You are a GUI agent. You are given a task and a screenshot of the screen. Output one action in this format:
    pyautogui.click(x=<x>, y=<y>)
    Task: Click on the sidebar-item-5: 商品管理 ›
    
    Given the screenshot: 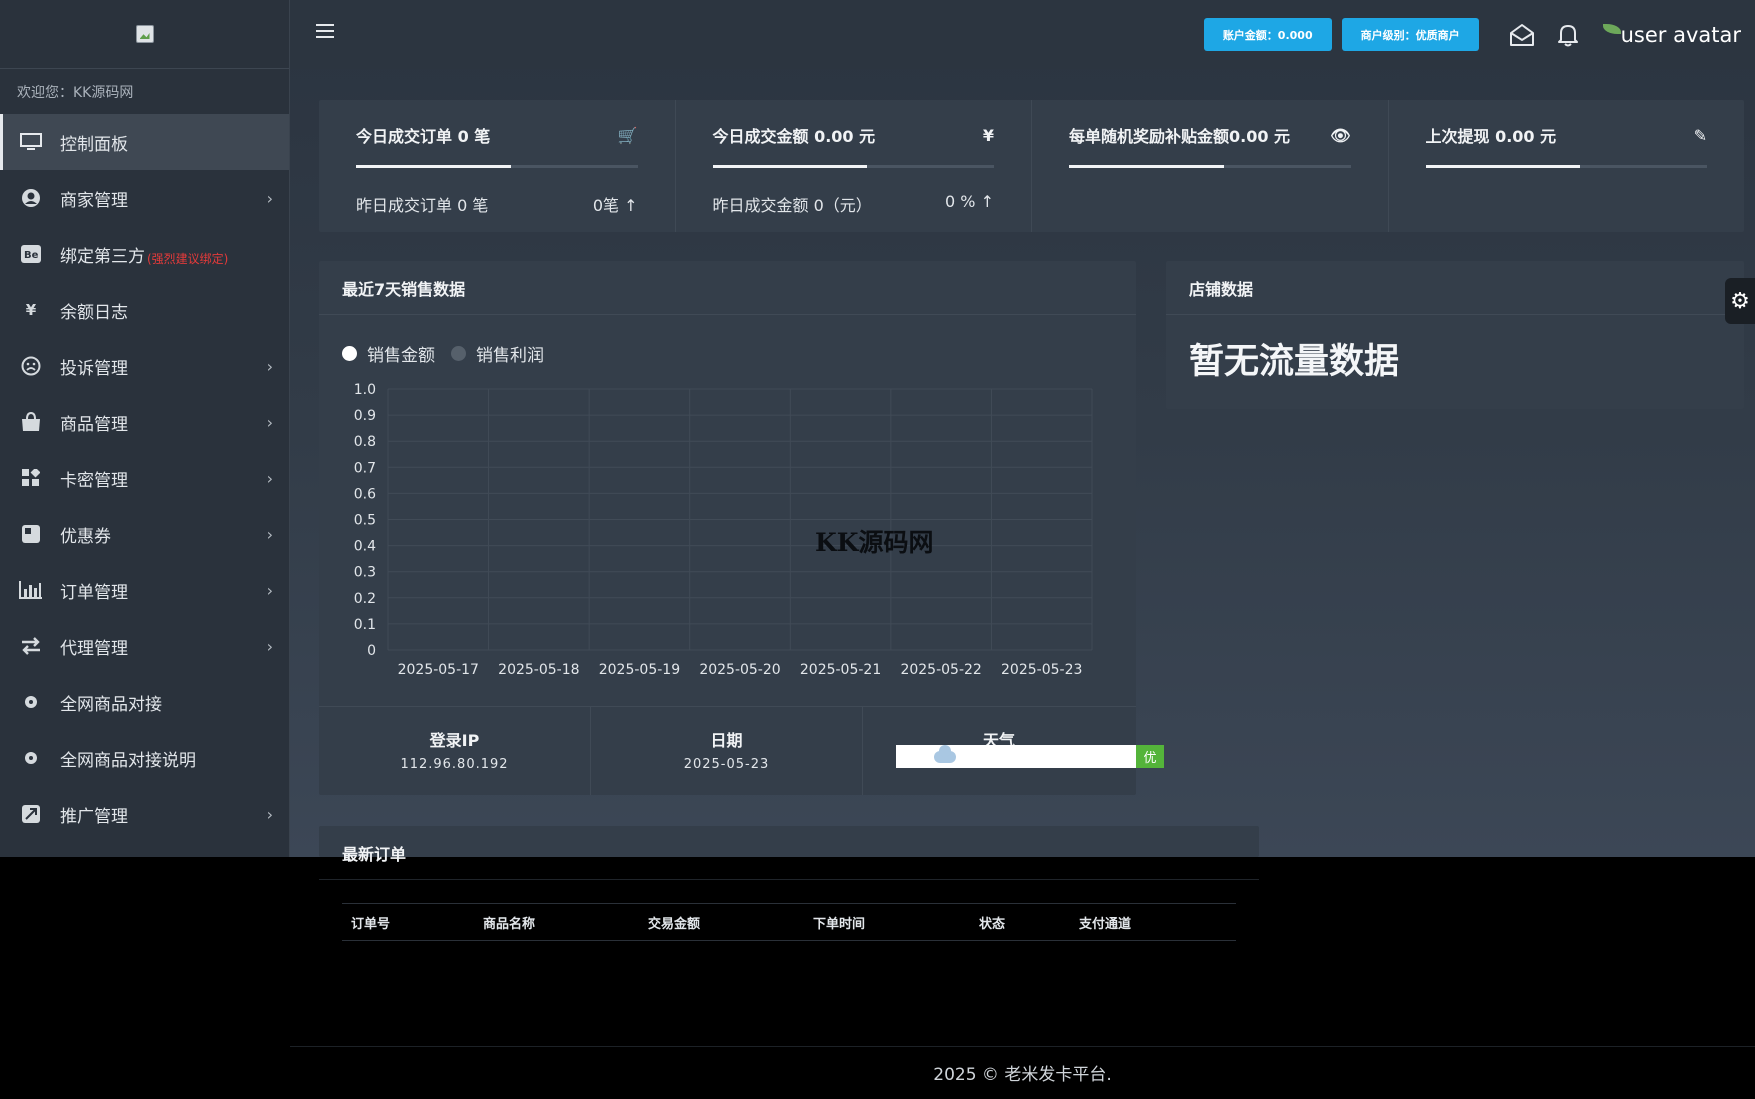 What is the action you would take?
    pyautogui.click(x=144, y=422)
    